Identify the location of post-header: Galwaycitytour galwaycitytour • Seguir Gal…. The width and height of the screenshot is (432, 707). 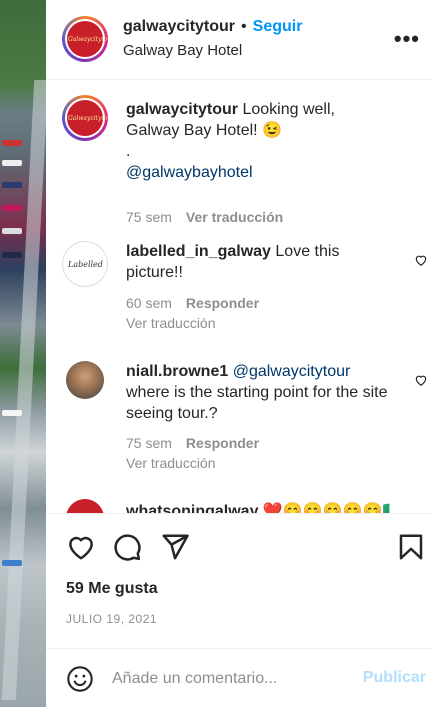
(239, 40).